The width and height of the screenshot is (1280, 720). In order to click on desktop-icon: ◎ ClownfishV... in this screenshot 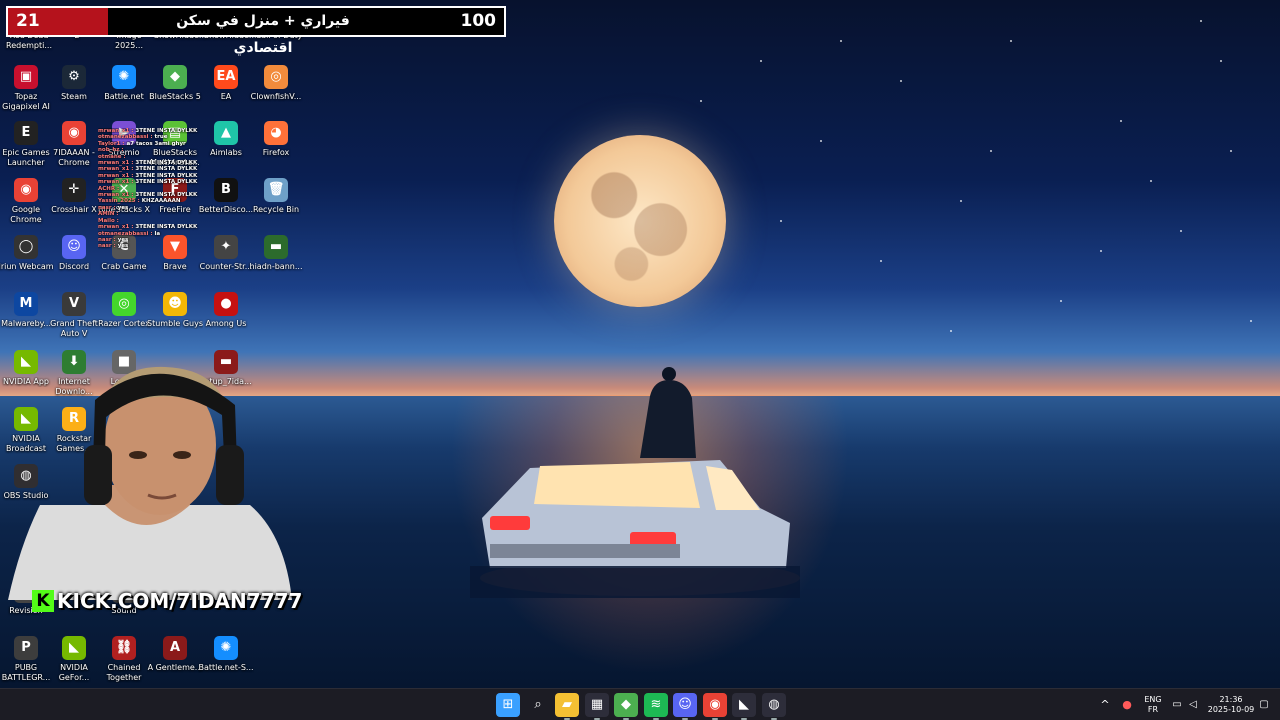, I will do `click(276, 83)`.